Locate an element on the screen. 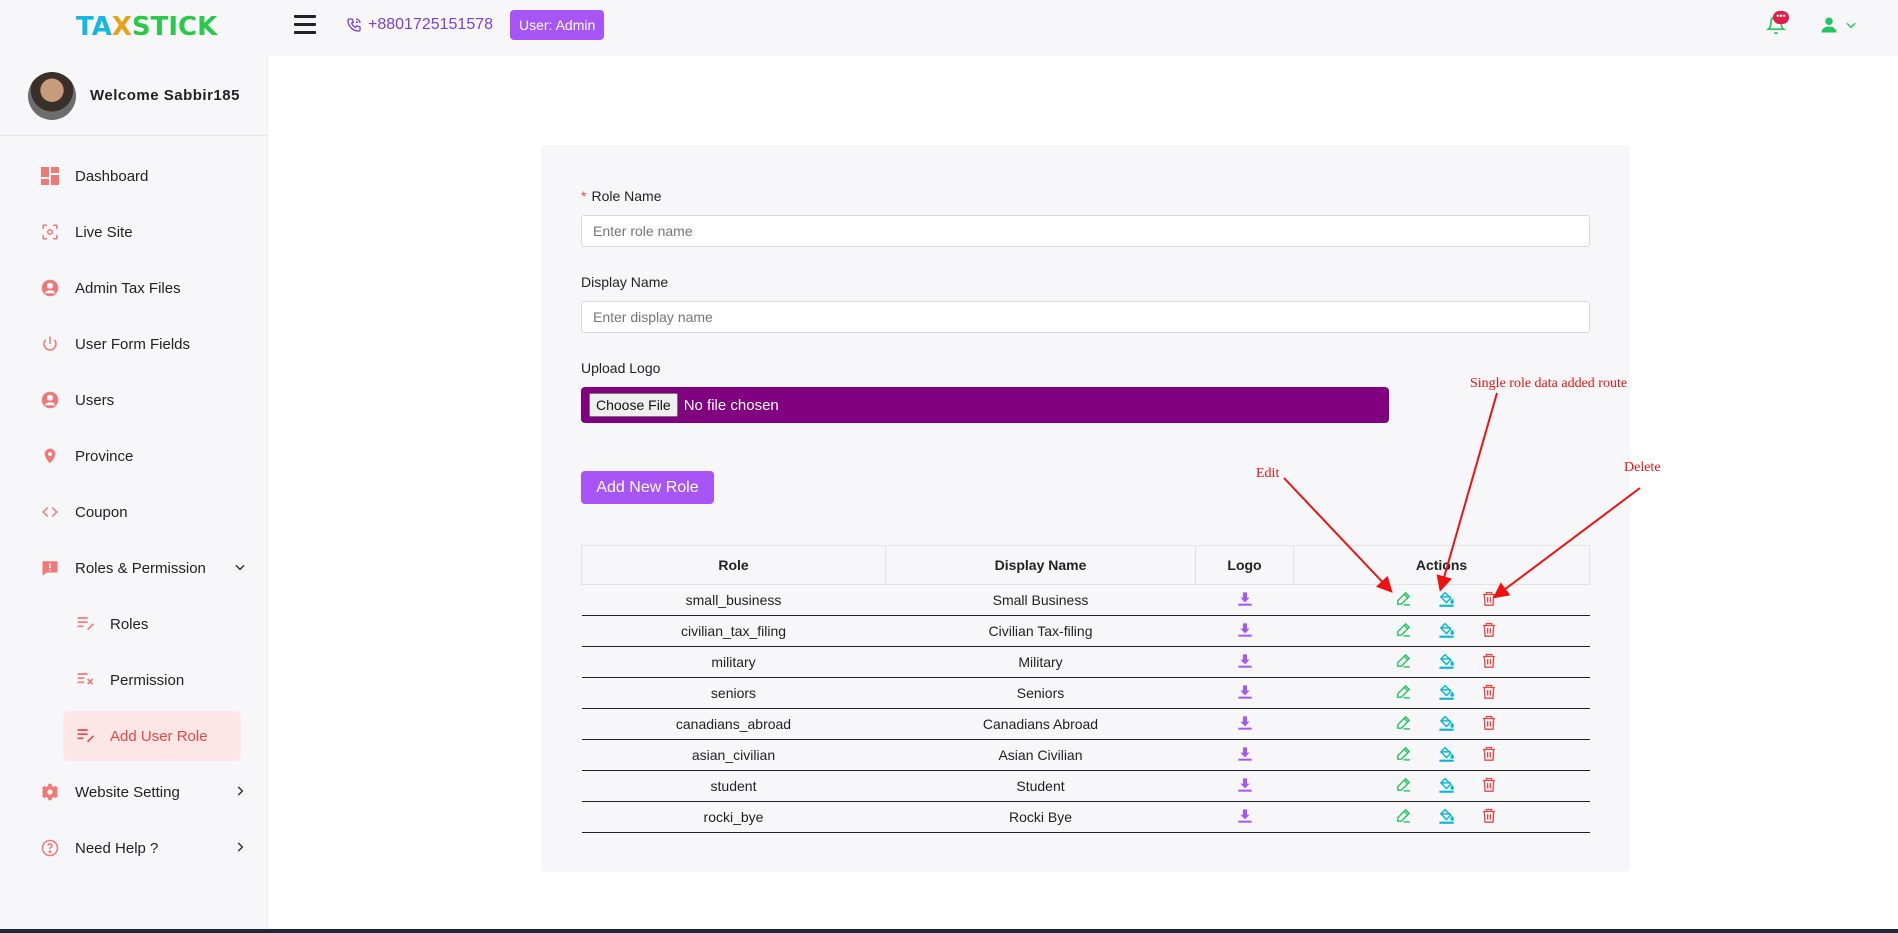 The width and height of the screenshot is (1898, 933). annotation-arrows is located at coordinates (1462, 495).